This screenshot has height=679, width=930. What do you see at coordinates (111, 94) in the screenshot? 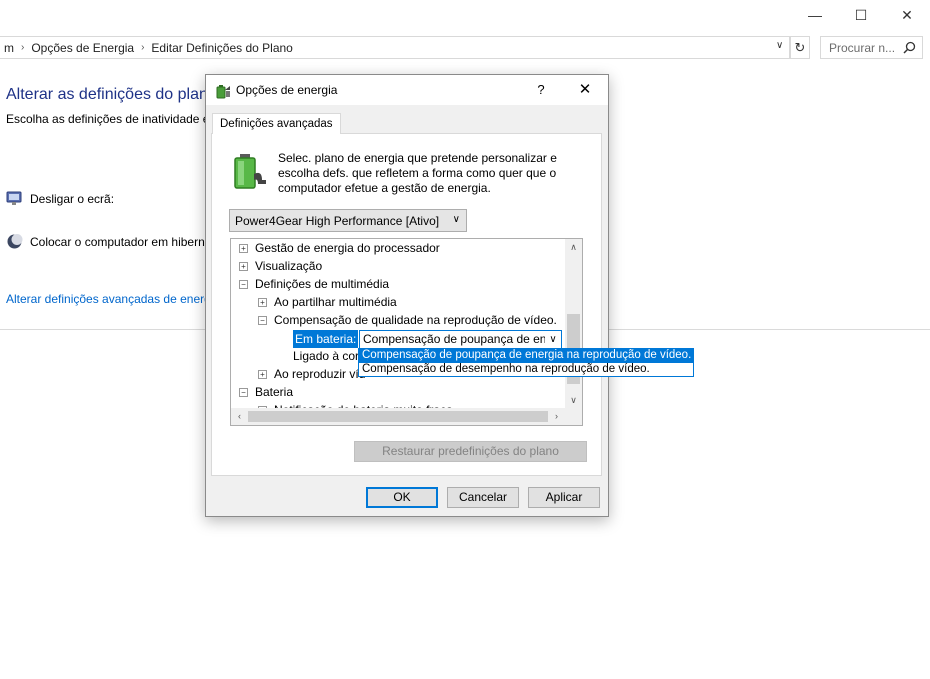
I see `page-title: Alterar as definições do plano` at bounding box center [111, 94].